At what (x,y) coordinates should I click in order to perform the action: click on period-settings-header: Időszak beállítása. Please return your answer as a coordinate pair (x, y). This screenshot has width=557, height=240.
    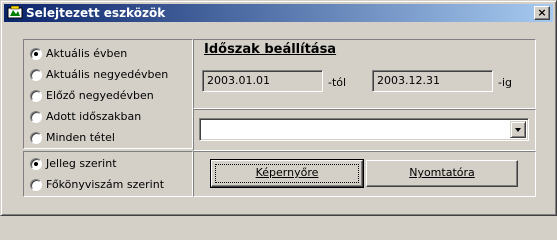
    Looking at the image, I should click on (270, 49).